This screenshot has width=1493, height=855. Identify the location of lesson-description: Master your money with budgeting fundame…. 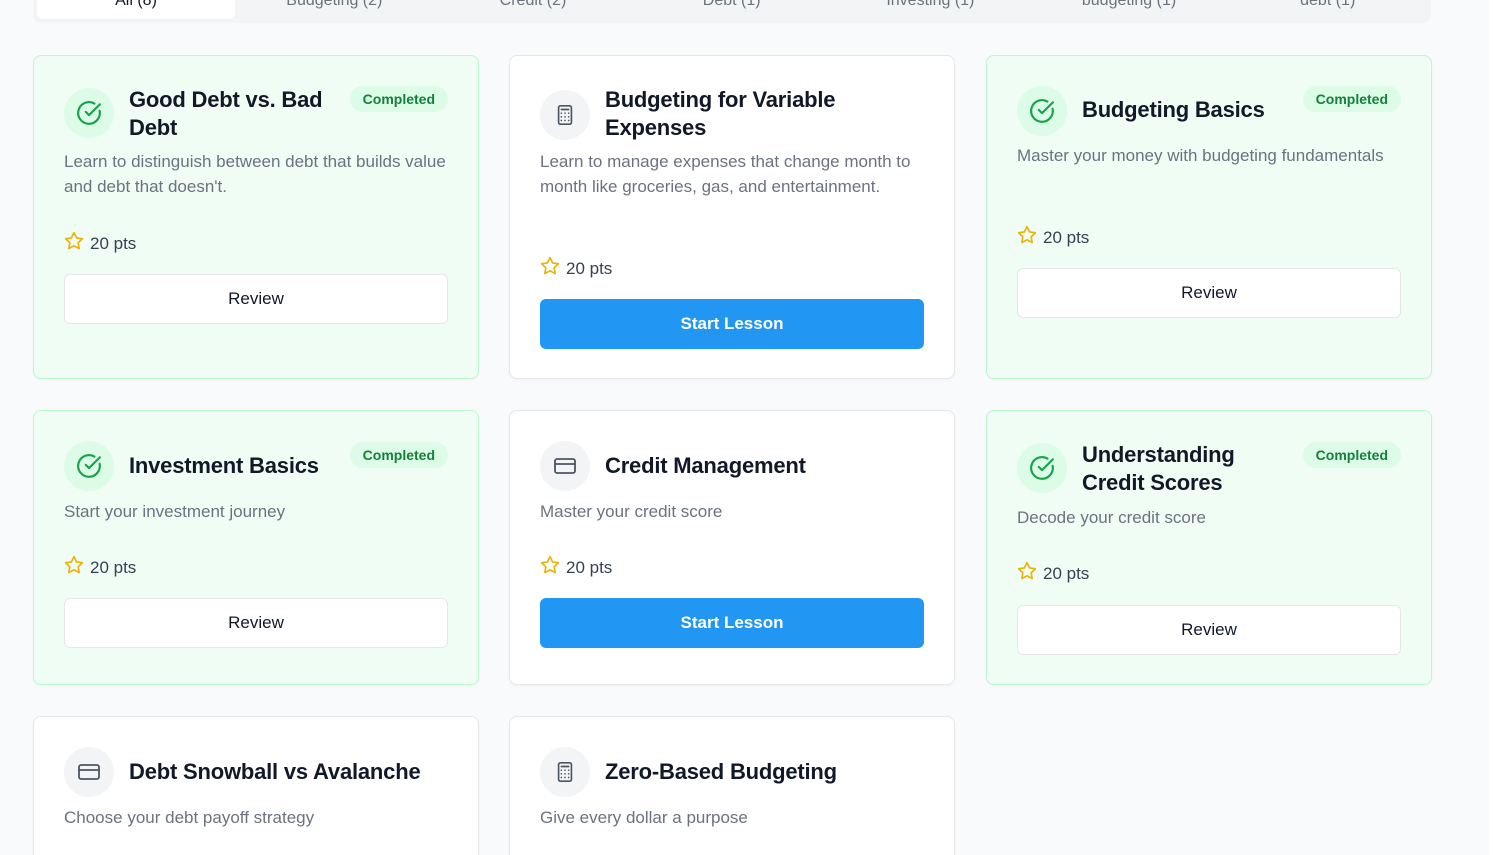
(1200, 155).